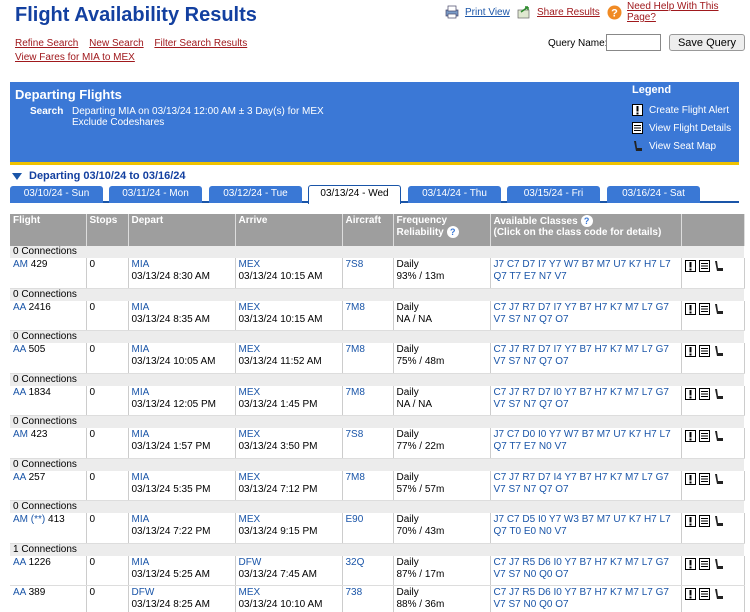 Image resolution: width=750 pixels, height=612 pixels. What do you see at coordinates (200, 43) in the screenshot?
I see `filter-search-link: Filter Search Results` at bounding box center [200, 43].